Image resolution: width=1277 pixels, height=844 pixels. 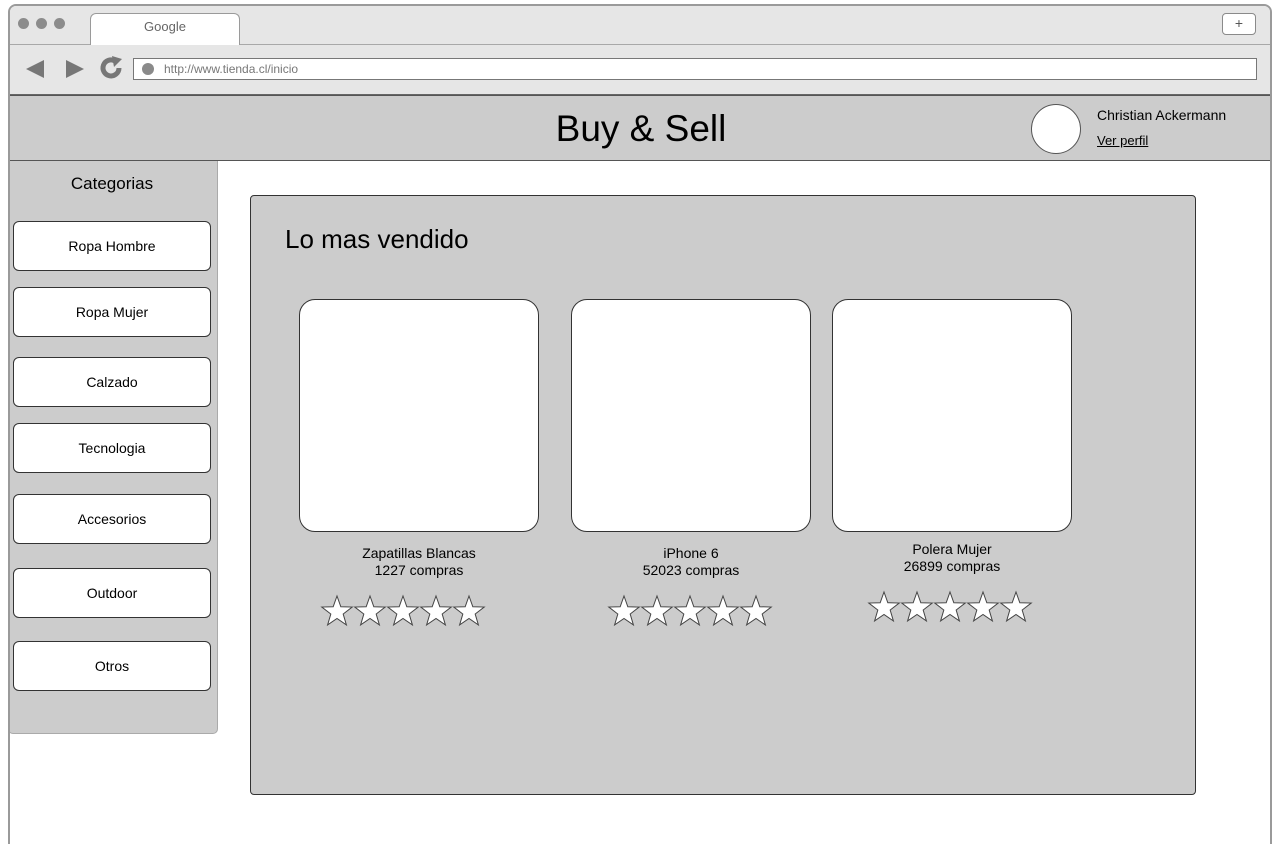 I want to click on url-text: http://www.tienda.cl/inicio, so click(x=231, y=69).